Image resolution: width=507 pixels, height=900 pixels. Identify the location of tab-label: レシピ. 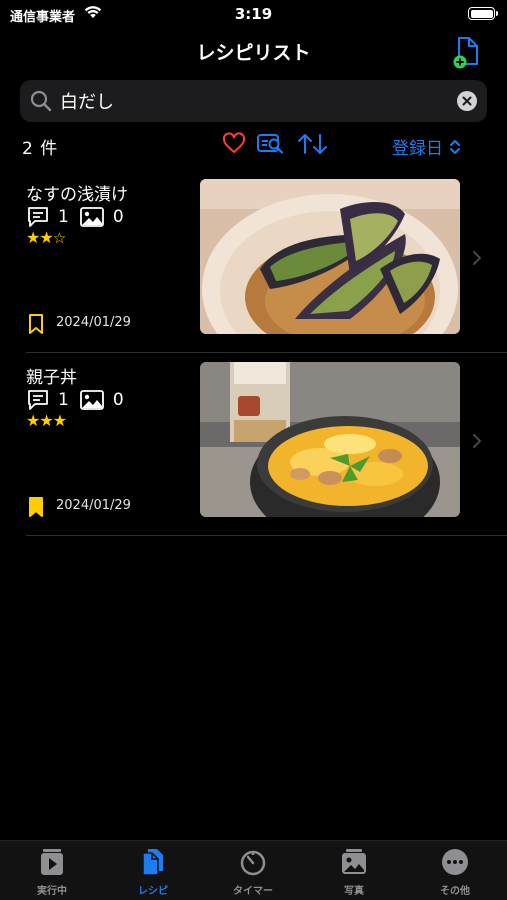
(153, 891).